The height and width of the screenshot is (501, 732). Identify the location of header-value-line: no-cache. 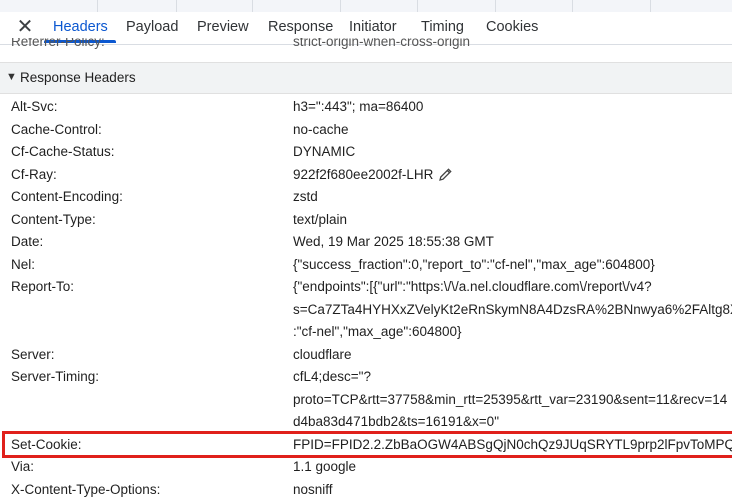
(512, 130).